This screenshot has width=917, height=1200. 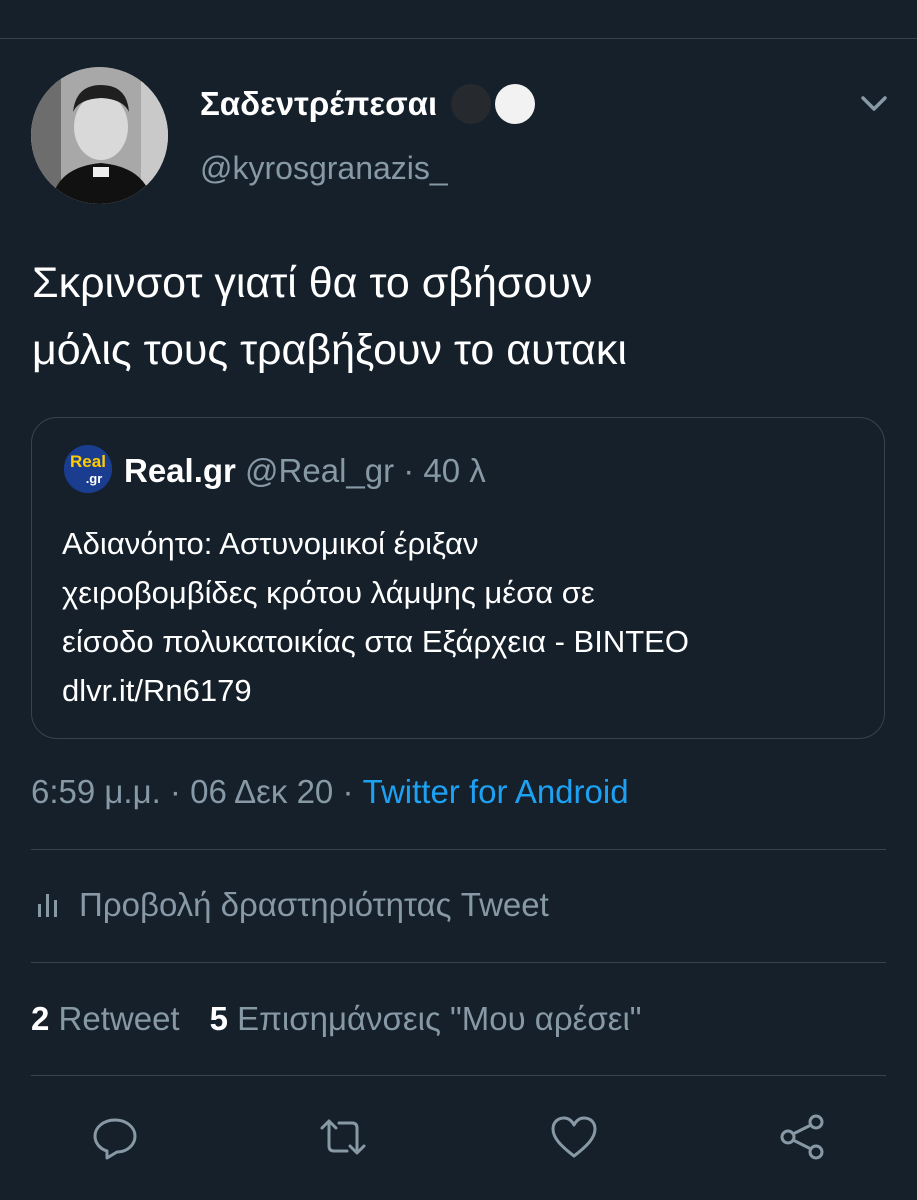 What do you see at coordinates (515, 104) in the screenshot?
I see `white-circle-icon` at bounding box center [515, 104].